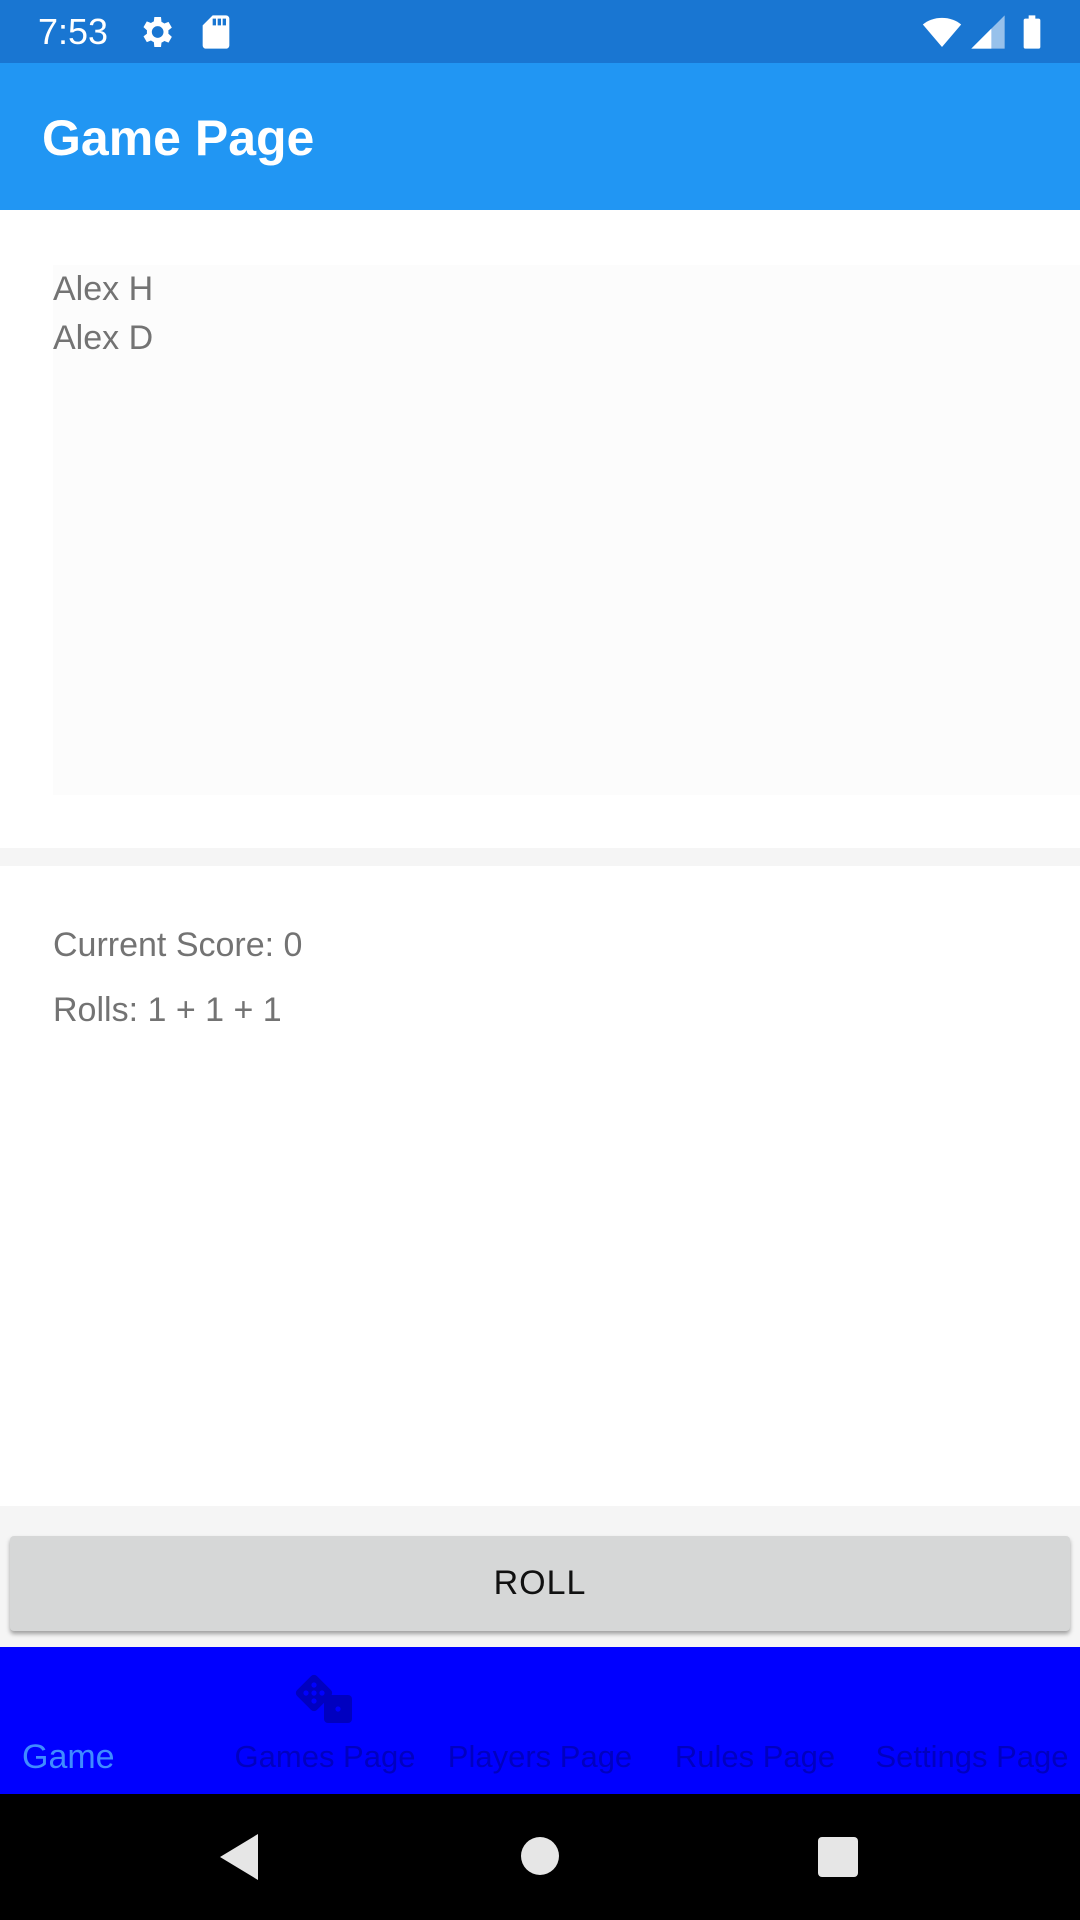 The image size is (1080, 1920). Describe the element at coordinates (167, 1010) in the screenshot. I see `rolls-label: Rolls: 1 + 1 + 1` at that location.